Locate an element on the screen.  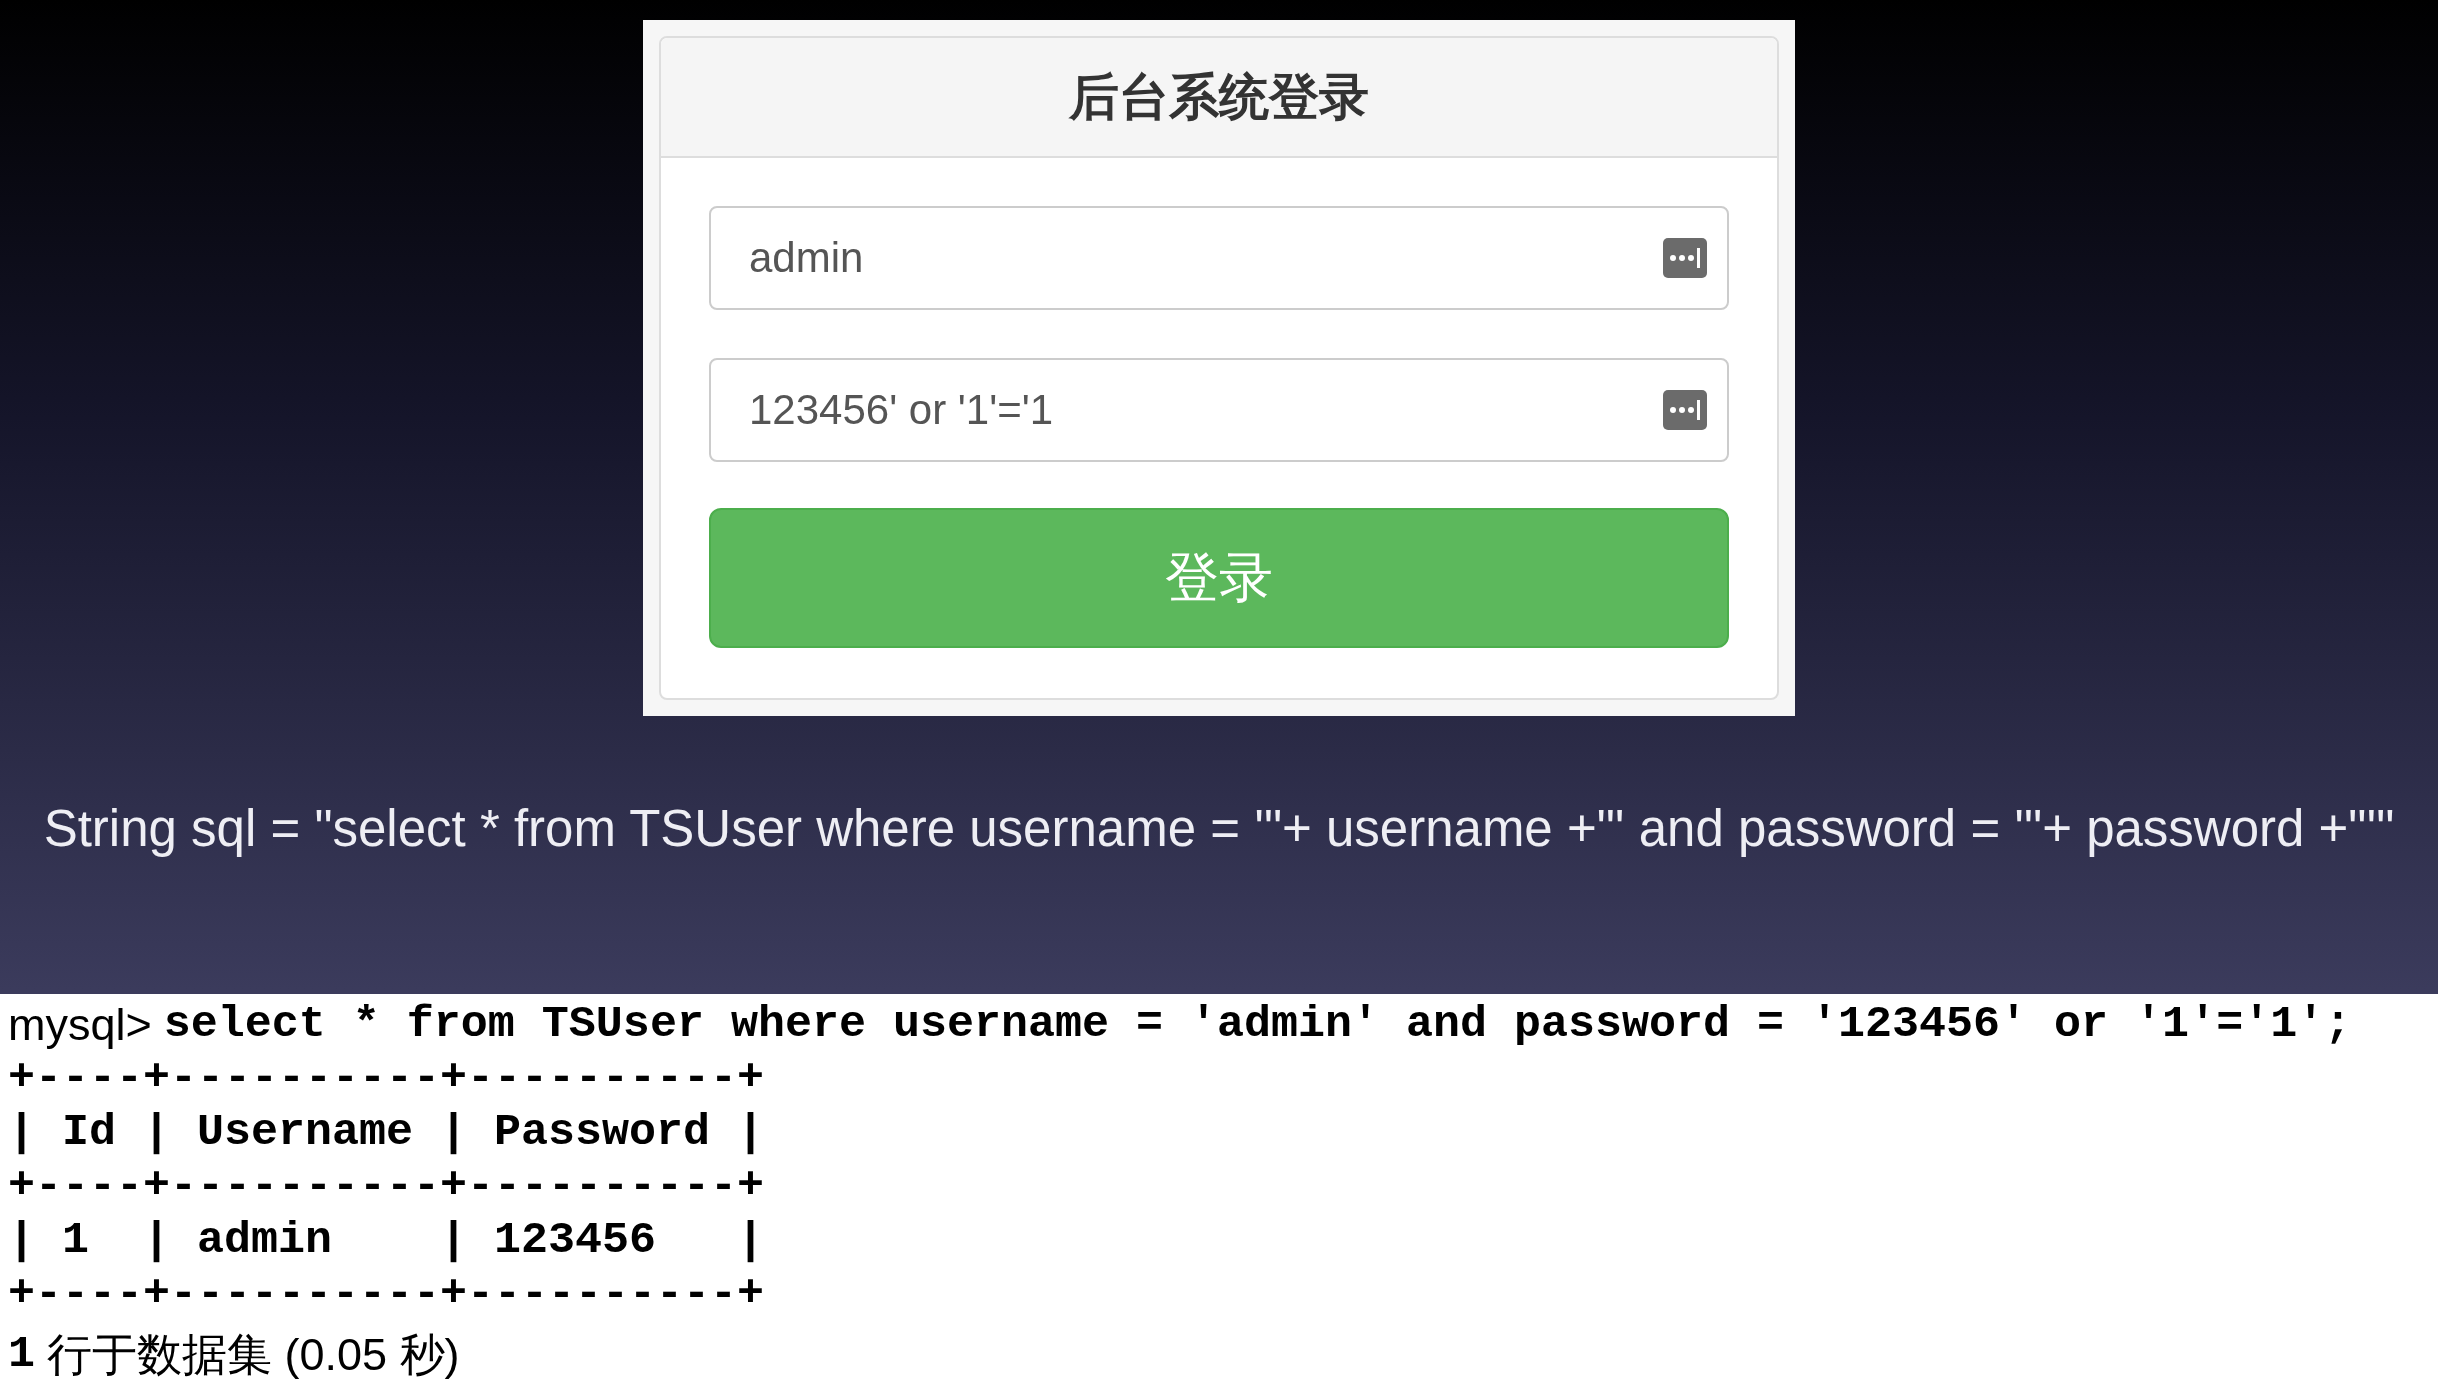
panel-title: 后台系统登录 is located at coordinates (1219, 97).